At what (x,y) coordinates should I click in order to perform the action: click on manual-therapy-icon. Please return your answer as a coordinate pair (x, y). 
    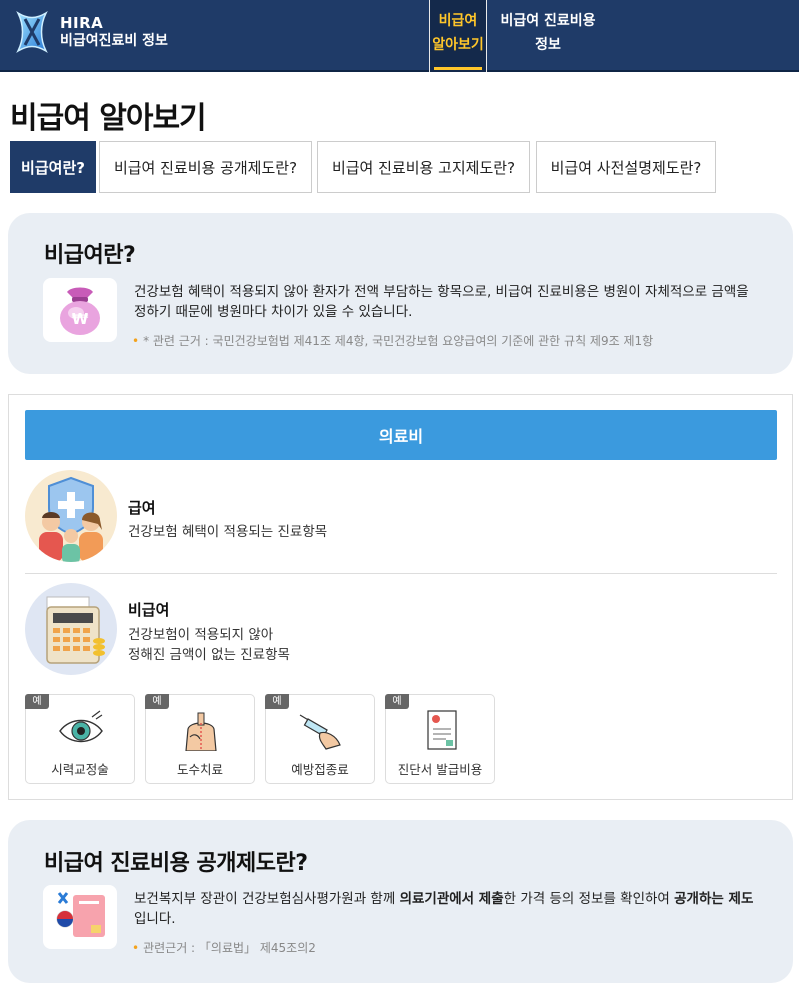
    Looking at the image, I should click on (201, 731).